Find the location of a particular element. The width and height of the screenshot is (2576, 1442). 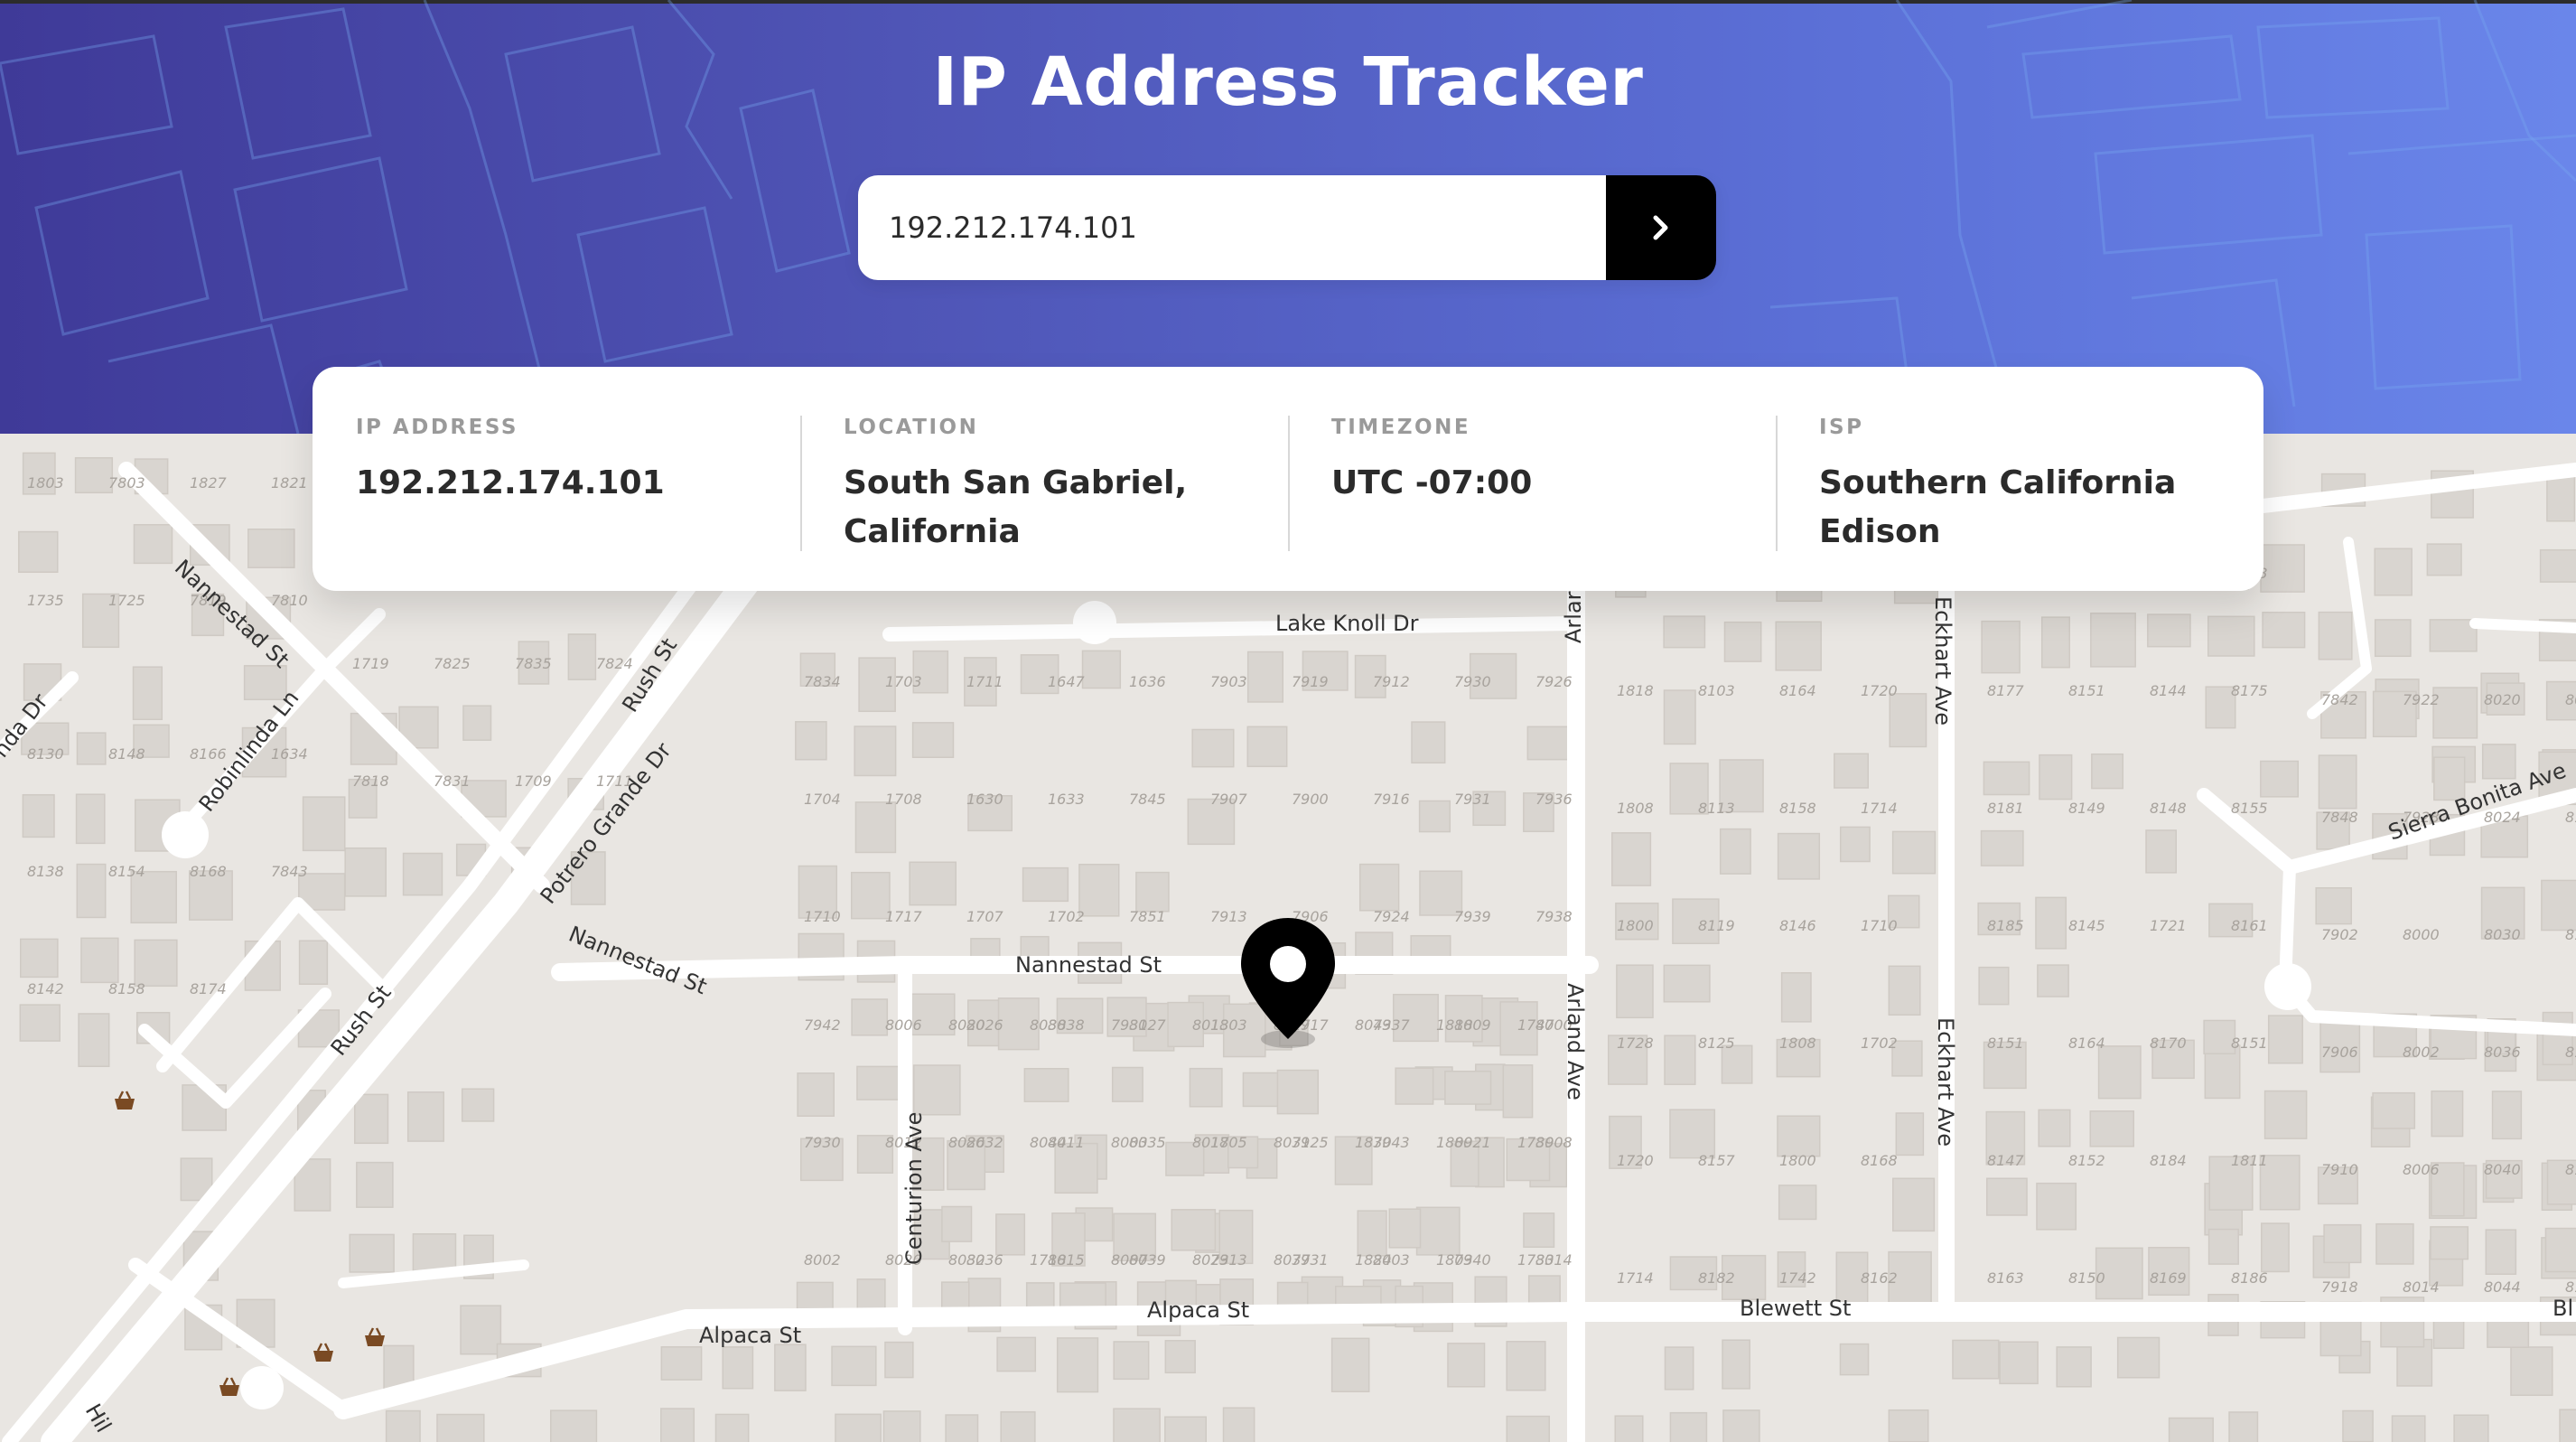

building-number: 8142 is located at coordinates (45, 988).